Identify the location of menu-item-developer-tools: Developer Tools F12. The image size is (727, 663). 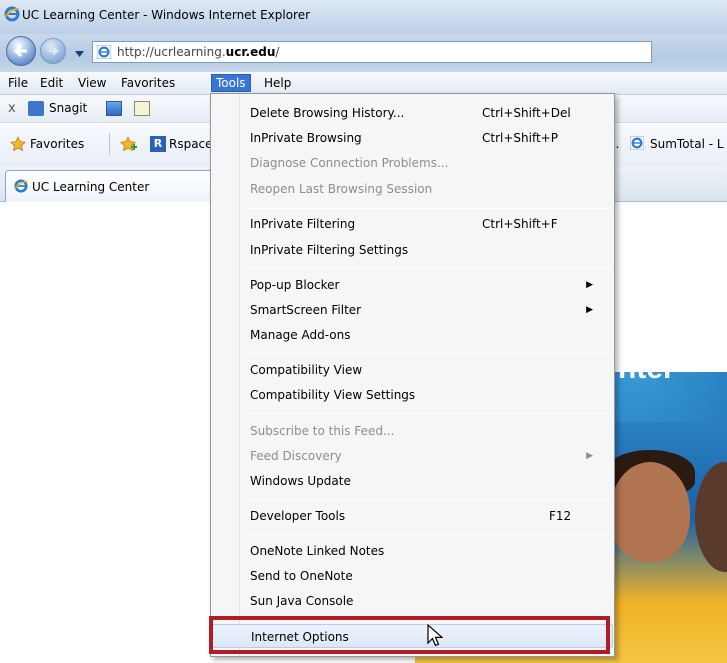
(412, 516).